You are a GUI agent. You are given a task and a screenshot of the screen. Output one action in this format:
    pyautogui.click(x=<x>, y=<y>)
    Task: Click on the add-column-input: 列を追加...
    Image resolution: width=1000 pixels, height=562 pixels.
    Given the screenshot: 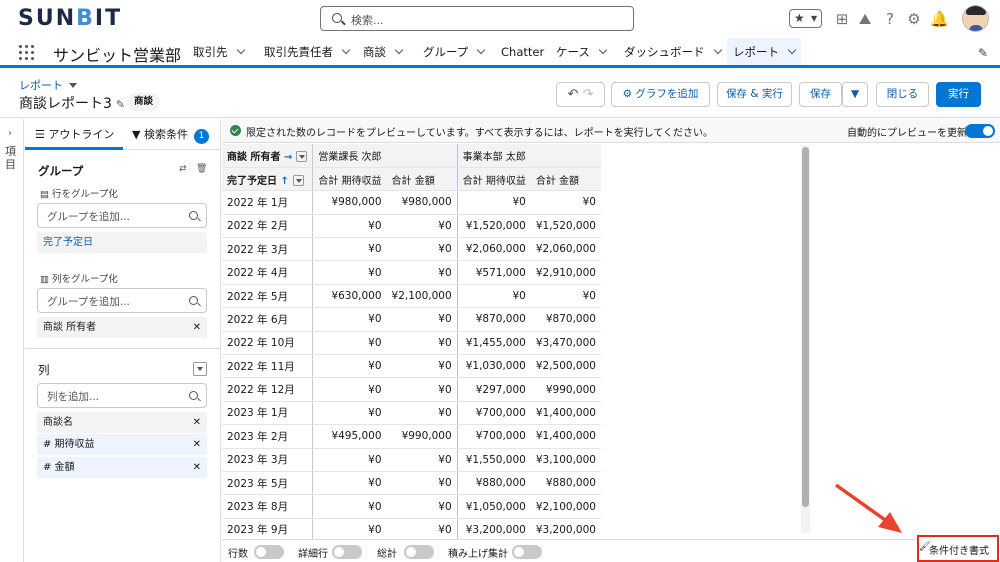 What is the action you would take?
    pyautogui.click(x=122, y=395)
    